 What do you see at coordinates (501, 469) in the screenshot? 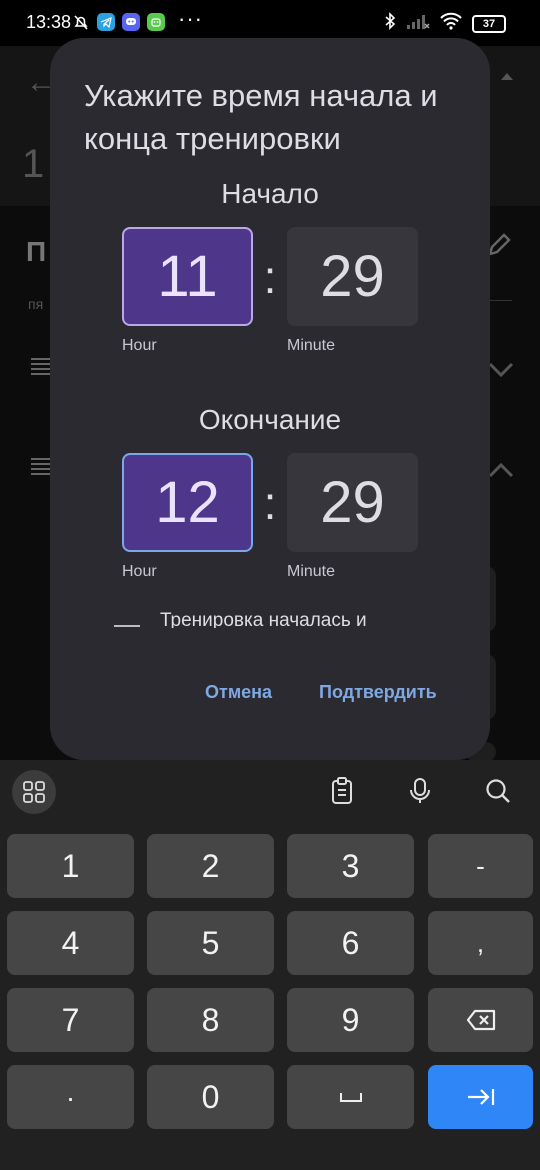
I see `chevron-up-icon` at bounding box center [501, 469].